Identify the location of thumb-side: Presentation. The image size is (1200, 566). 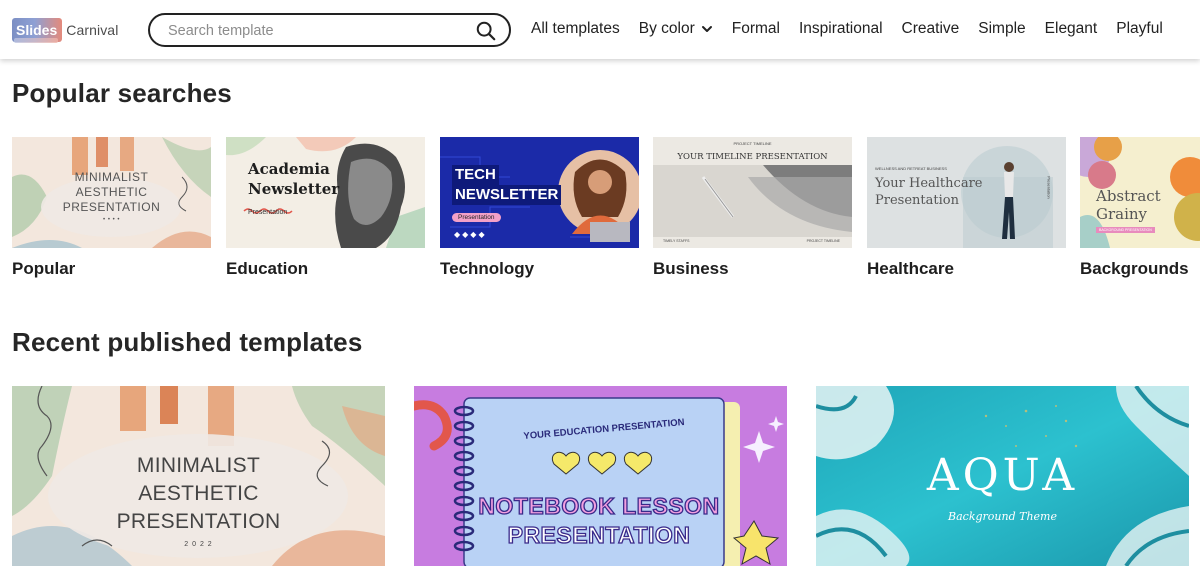
(1049, 187).